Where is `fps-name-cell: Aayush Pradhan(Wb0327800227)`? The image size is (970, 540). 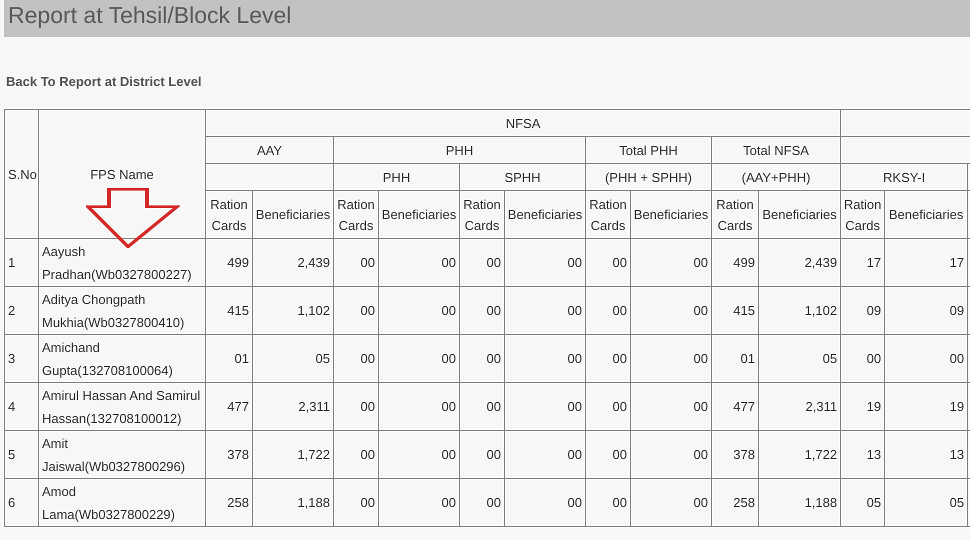
fps-name-cell: Aayush Pradhan(Wb0327800227) is located at coordinates (122, 262).